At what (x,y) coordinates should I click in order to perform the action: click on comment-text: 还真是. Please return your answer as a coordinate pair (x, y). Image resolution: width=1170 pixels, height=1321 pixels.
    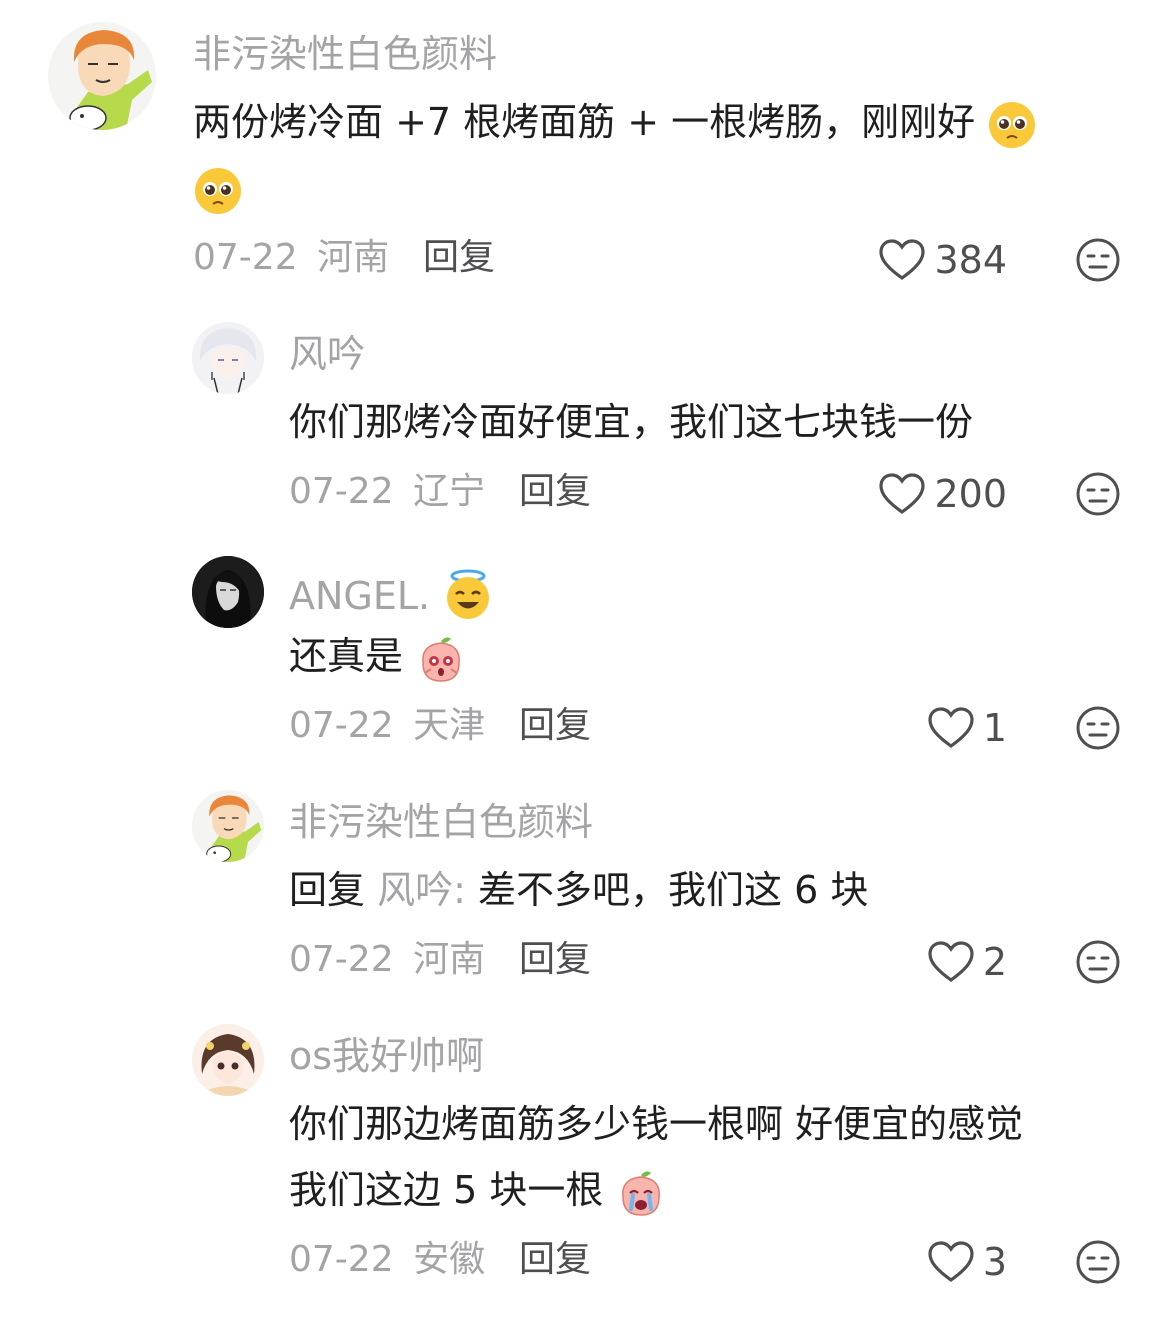
    Looking at the image, I should click on (378, 656).